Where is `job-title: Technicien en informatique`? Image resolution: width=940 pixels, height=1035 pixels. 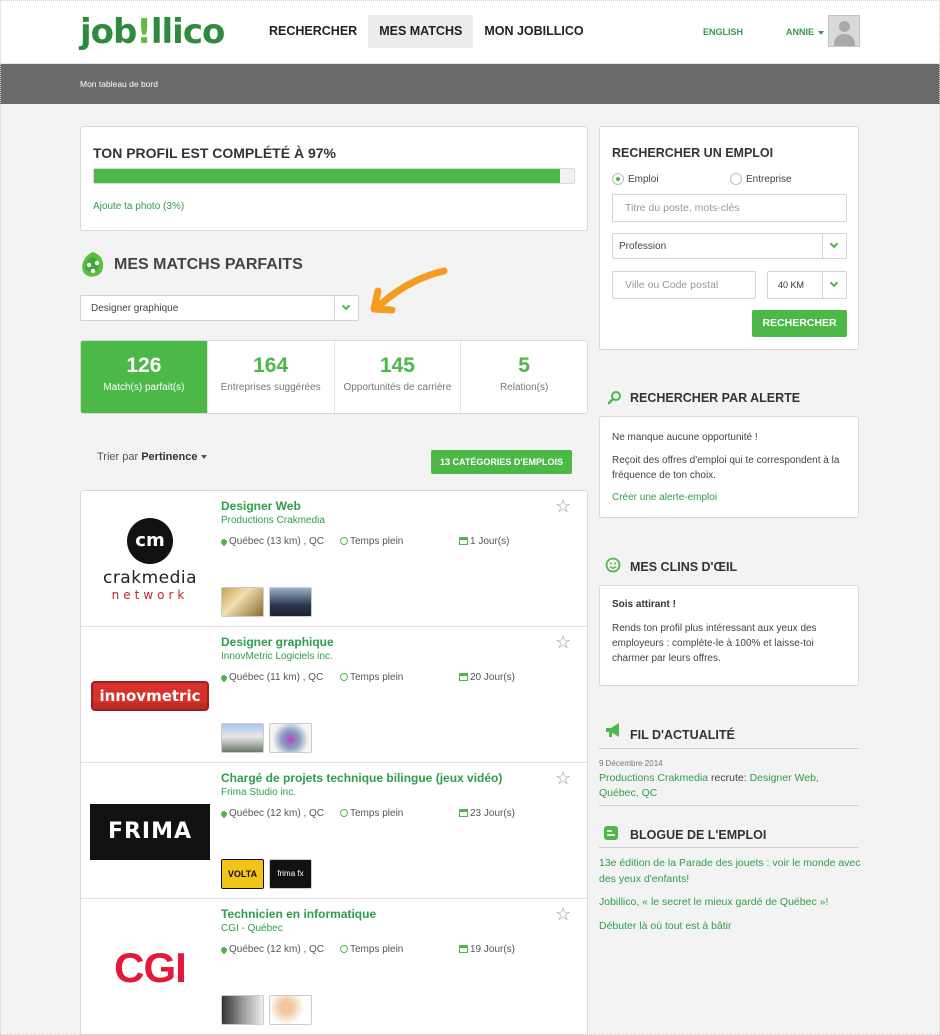 job-title: Technicien en informatique is located at coordinates (298, 914).